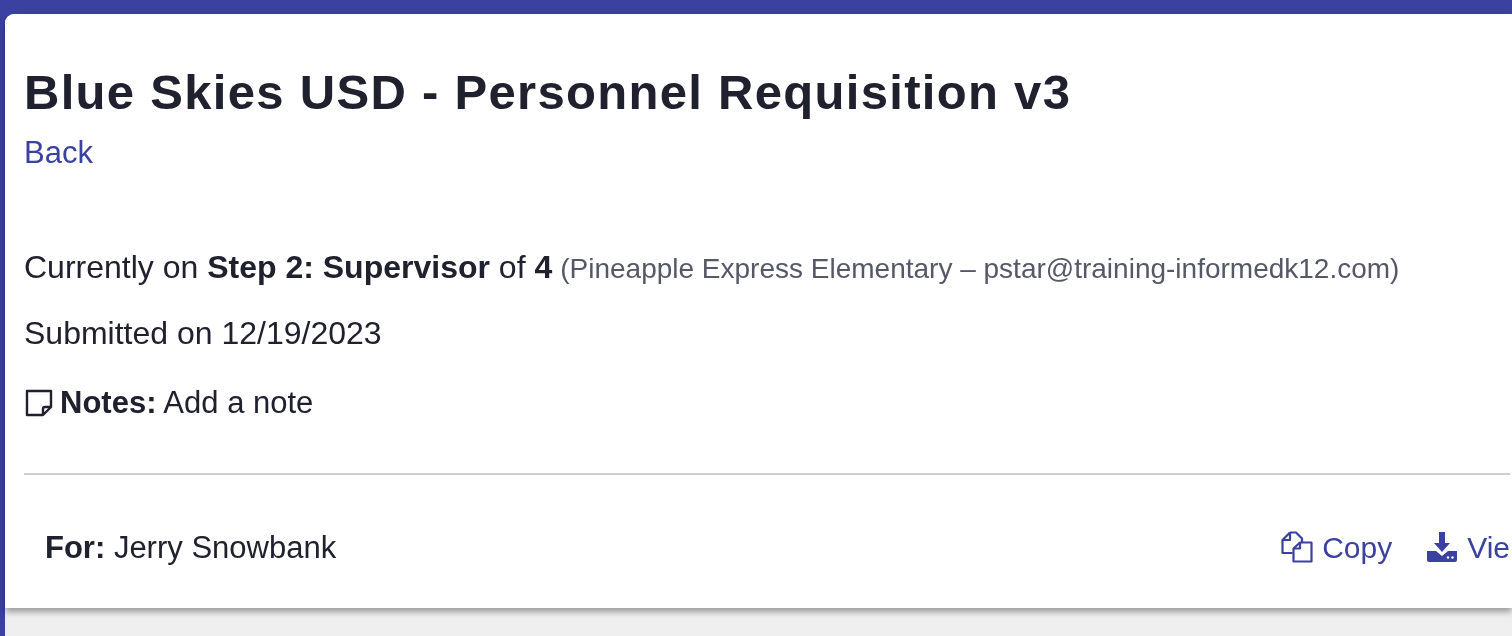  What do you see at coordinates (203, 333) in the screenshot?
I see `submitted-date: Submitted on 12/19/2023` at bounding box center [203, 333].